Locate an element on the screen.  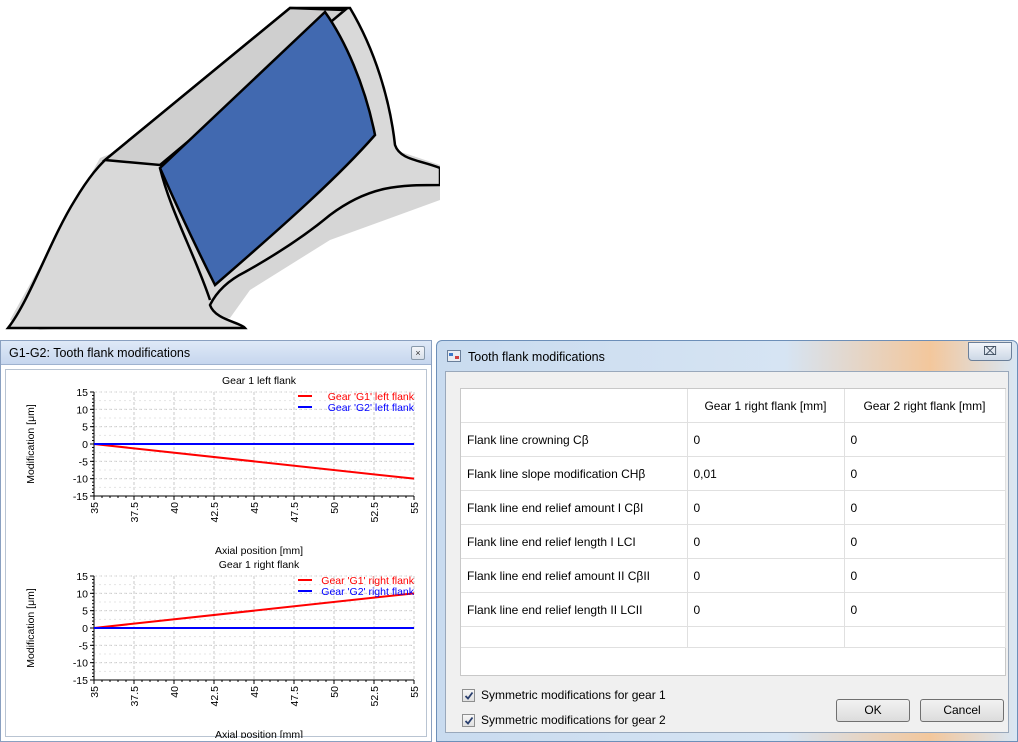
table-row: Flank line end relief amount I CβI 0 0 is located at coordinates (733, 507).